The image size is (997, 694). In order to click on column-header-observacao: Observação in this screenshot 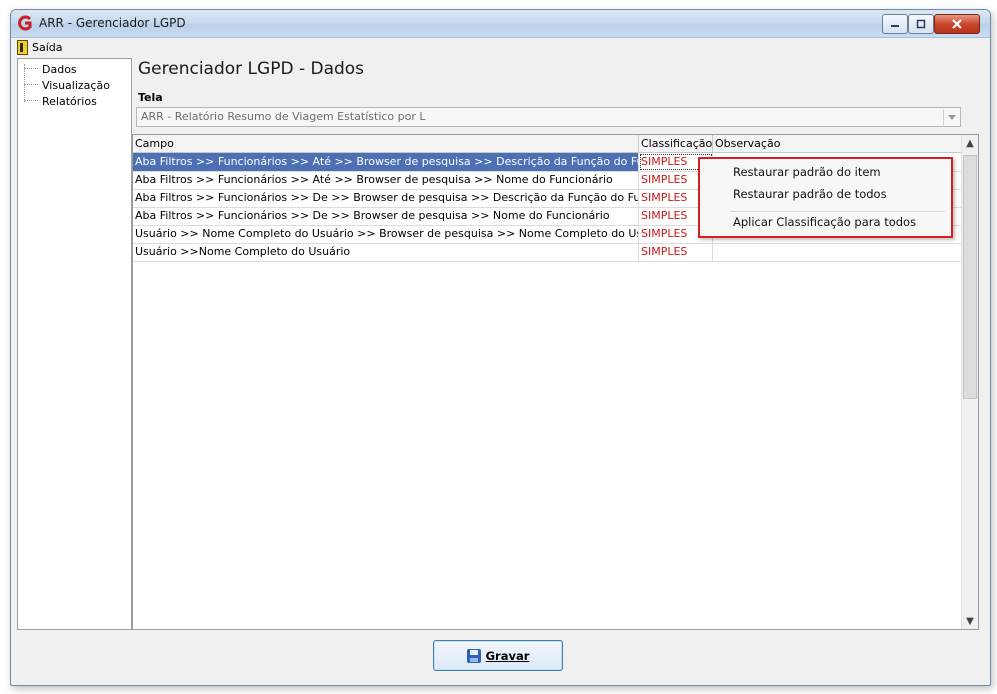, I will do `click(837, 143)`.